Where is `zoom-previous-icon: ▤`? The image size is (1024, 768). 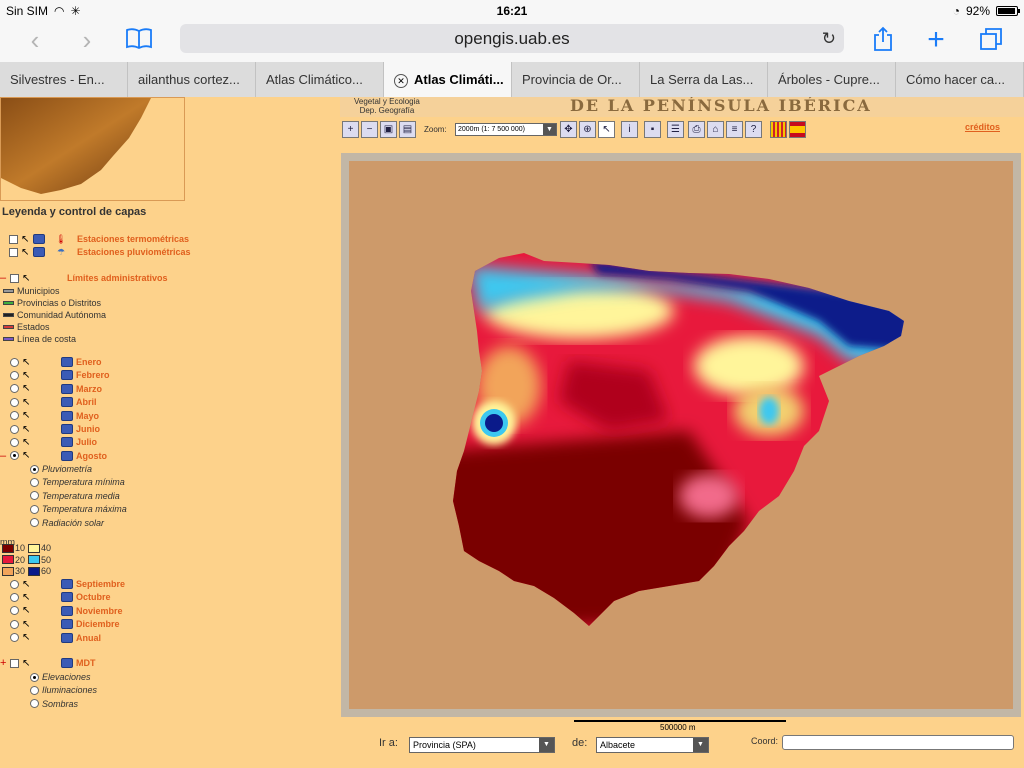
zoom-previous-icon: ▤ is located at coordinates (407, 129).